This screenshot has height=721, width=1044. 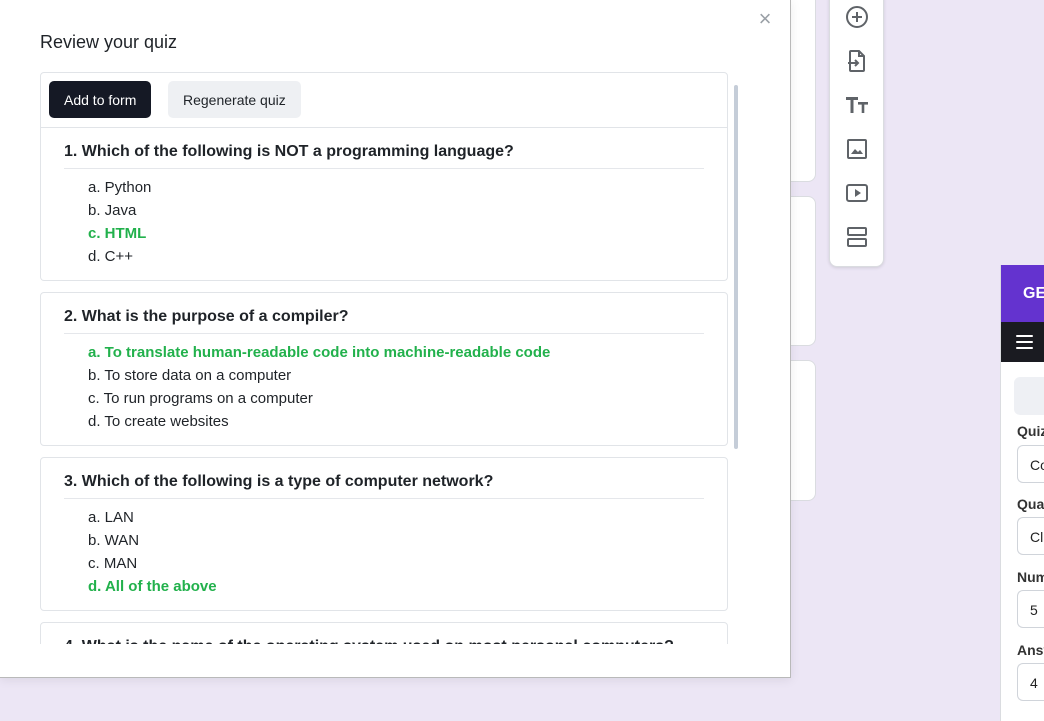 What do you see at coordinates (1030, 504) in the screenshot?
I see `quality-label: Qual` at bounding box center [1030, 504].